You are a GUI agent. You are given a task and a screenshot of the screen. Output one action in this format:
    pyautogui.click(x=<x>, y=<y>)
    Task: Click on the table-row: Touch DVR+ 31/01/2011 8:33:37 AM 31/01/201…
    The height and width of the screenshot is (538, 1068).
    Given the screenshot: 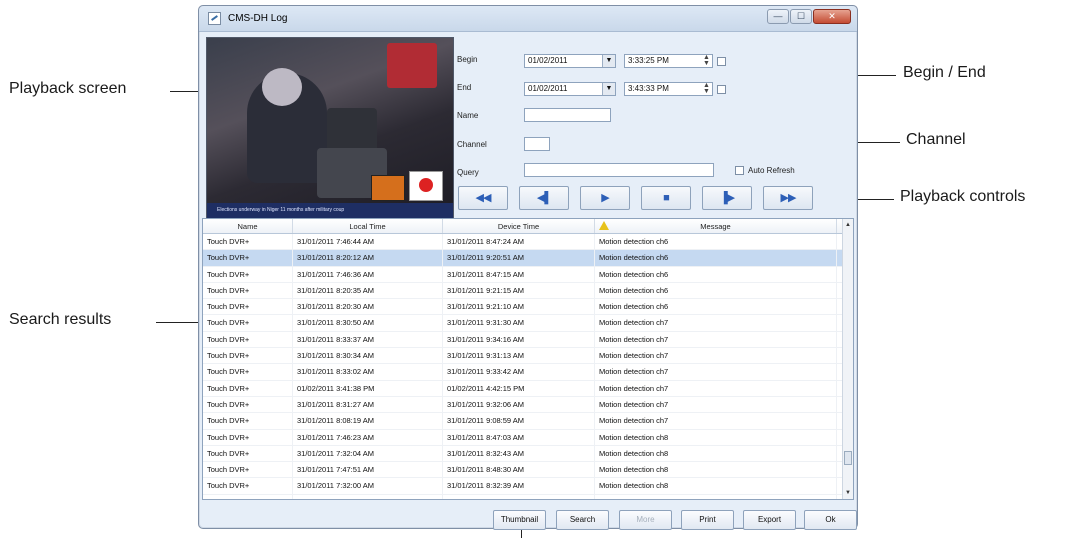 What is the action you would take?
    pyautogui.click(x=528, y=340)
    